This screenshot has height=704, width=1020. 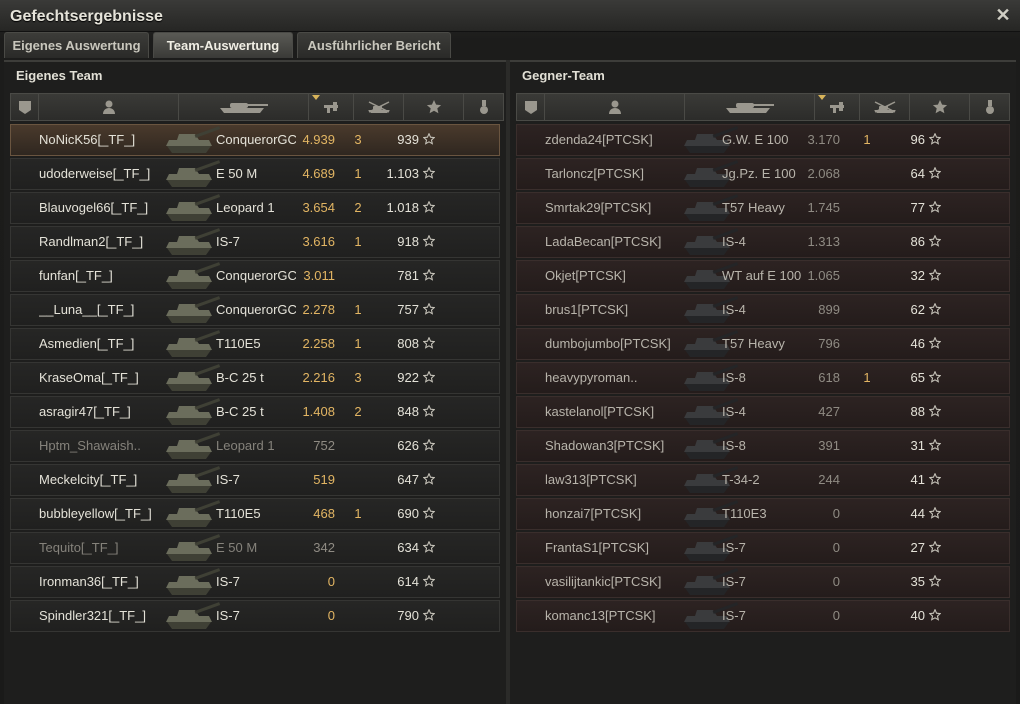 I want to click on damage-value: 2.216, so click(x=318, y=377).